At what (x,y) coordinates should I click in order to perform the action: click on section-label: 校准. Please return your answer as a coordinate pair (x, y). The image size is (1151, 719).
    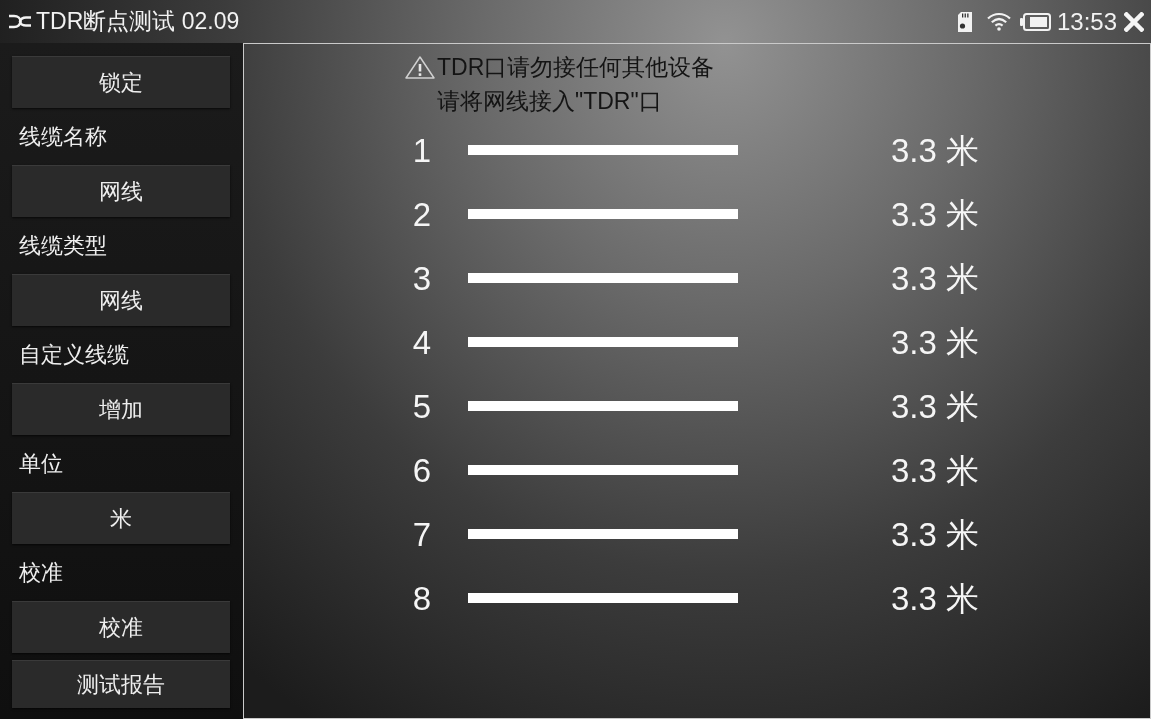
    Looking at the image, I should click on (41, 573).